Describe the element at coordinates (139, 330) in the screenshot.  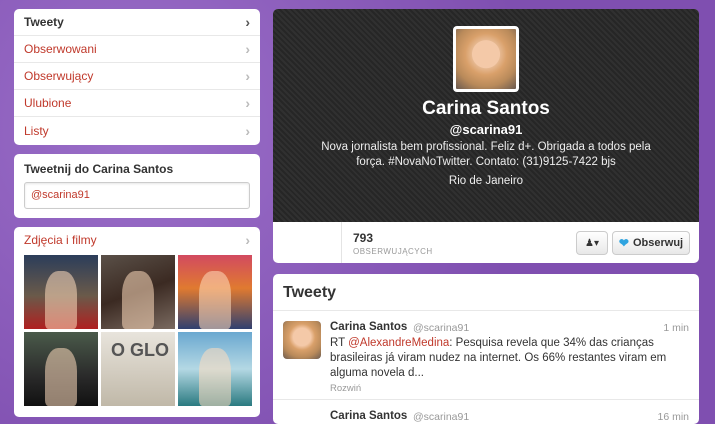
I see `media-grid: O GLO` at that location.